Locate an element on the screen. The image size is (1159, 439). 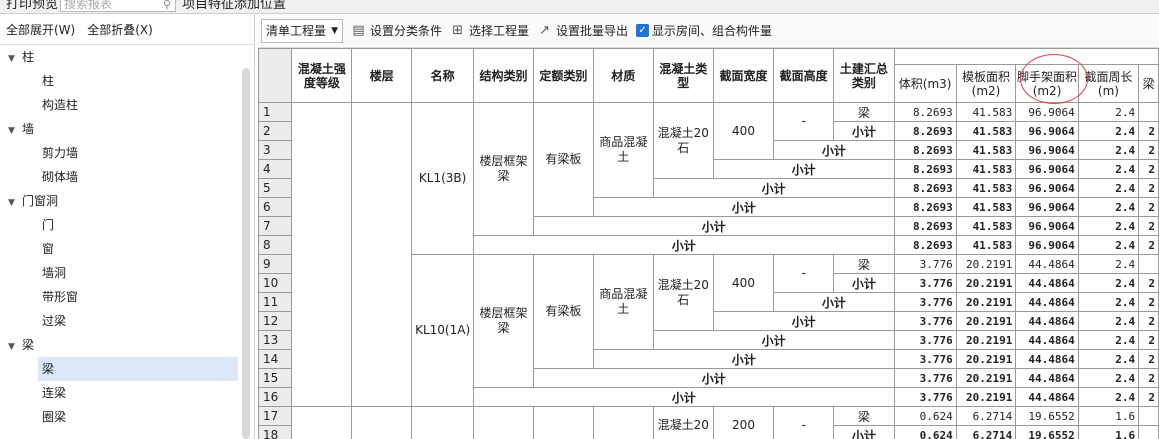
struct-cell: 楼层框架梁 is located at coordinates (503, 169).